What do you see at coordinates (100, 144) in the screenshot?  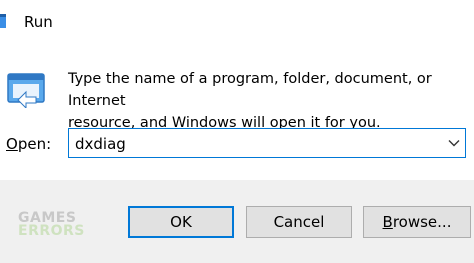 I see `open-input: dxdiag` at bounding box center [100, 144].